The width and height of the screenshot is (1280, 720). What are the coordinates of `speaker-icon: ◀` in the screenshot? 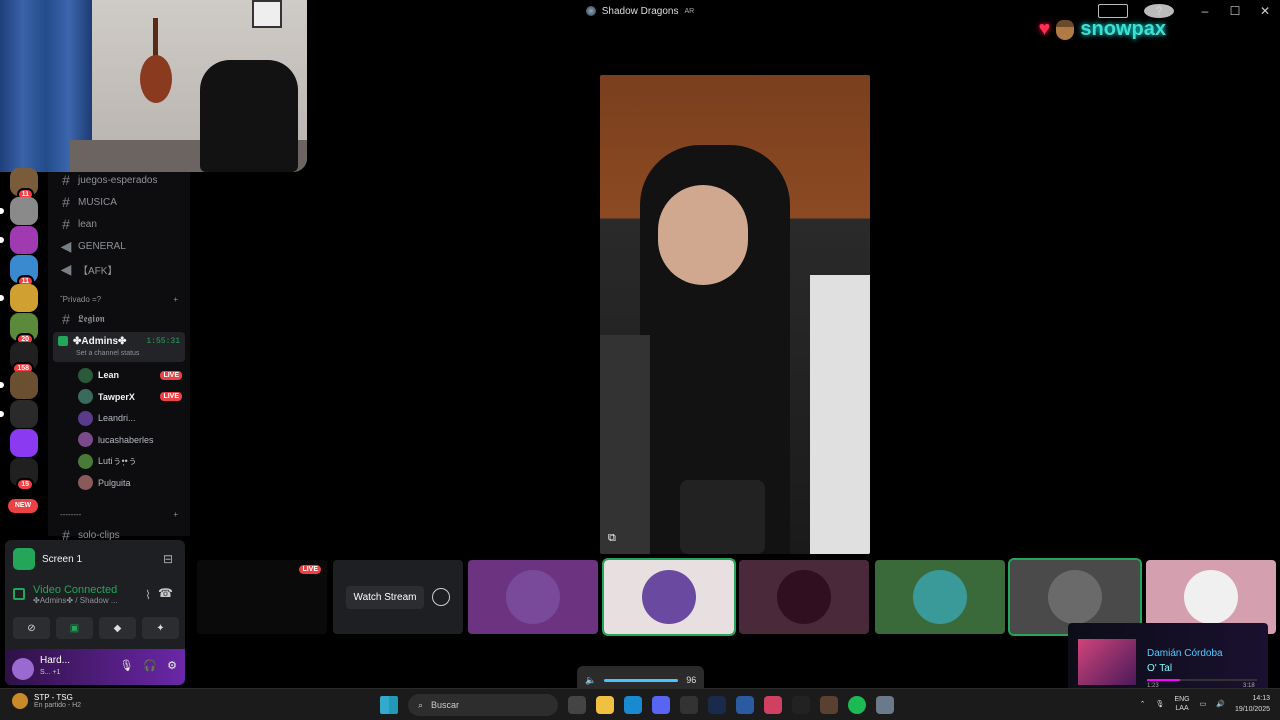 It's located at (66, 245).